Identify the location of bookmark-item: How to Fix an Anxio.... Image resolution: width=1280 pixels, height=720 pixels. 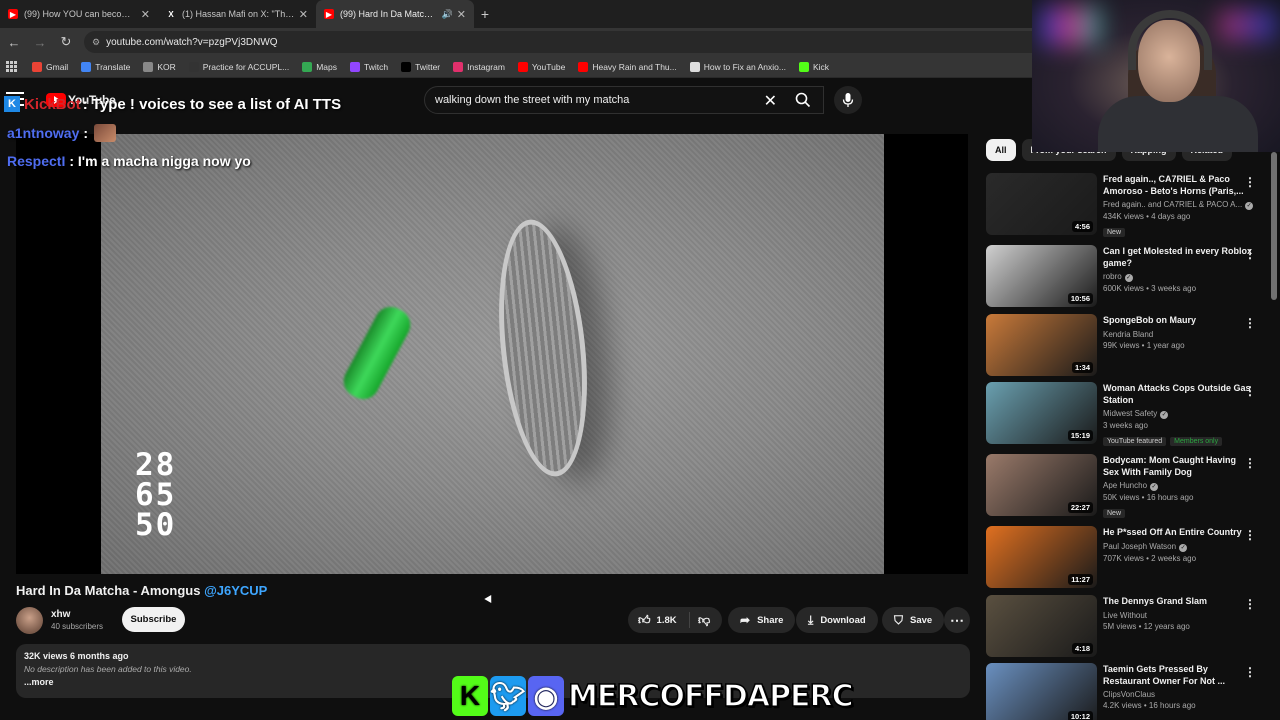
(737, 66).